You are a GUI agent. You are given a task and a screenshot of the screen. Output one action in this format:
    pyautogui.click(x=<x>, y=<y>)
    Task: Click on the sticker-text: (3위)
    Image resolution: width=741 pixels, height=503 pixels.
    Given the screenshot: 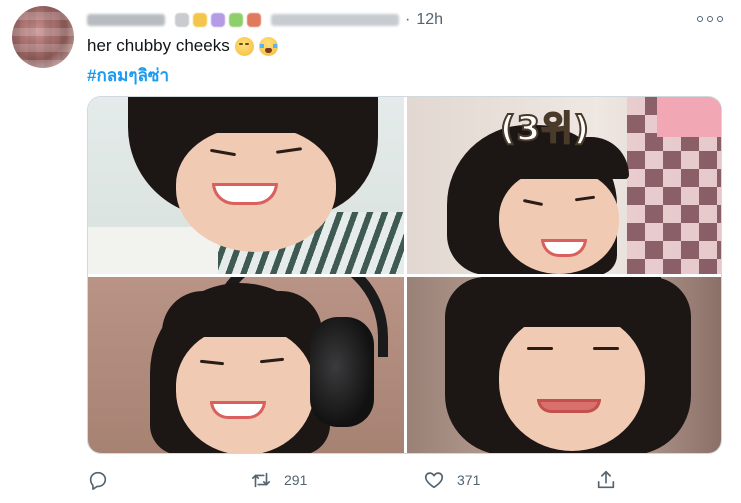 What is the action you would take?
    pyautogui.click(x=545, y=129)
    